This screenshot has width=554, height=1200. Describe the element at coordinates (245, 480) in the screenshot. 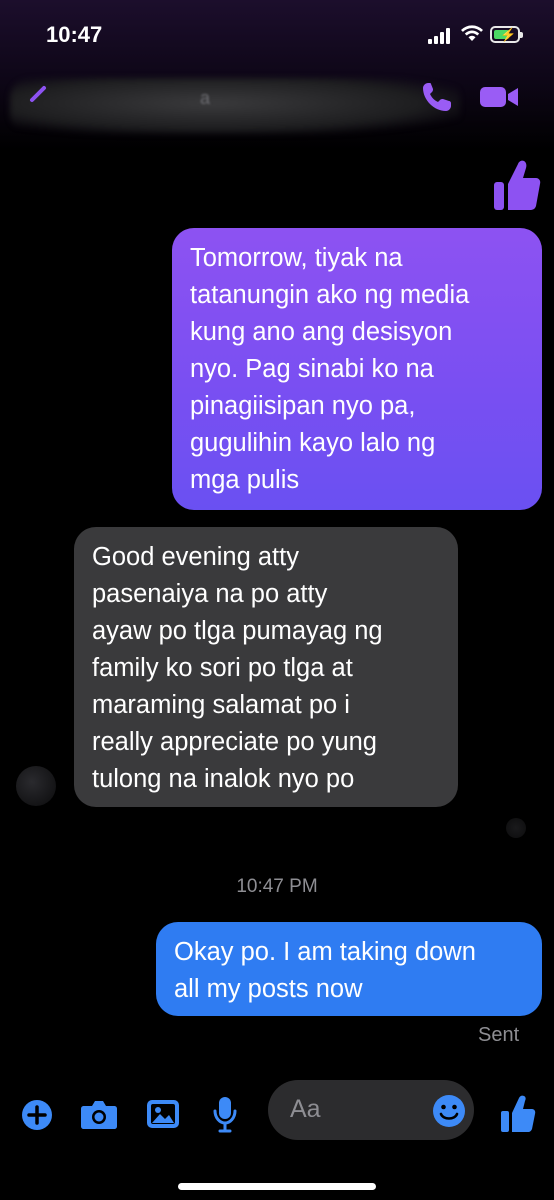

I see `message-line: mga pulis` at that location.